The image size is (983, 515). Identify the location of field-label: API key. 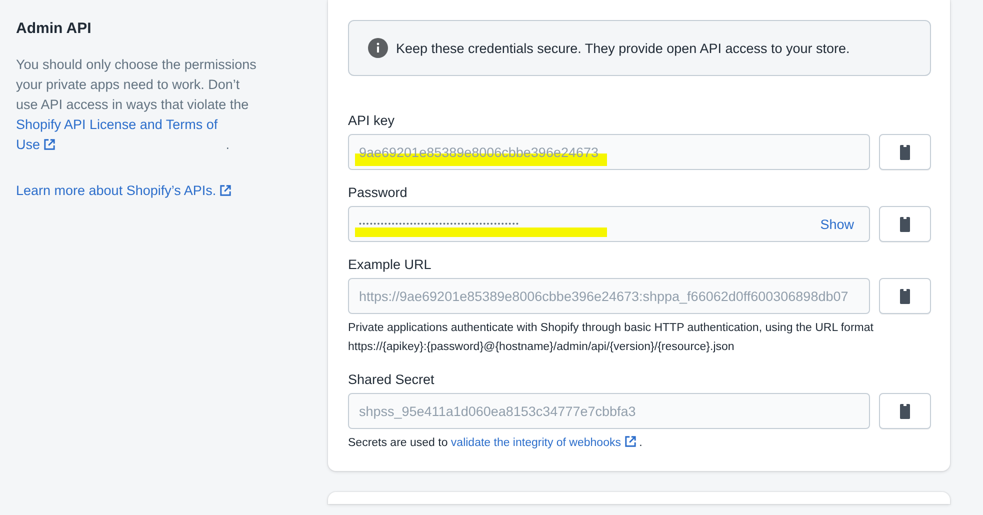
(371, 120).